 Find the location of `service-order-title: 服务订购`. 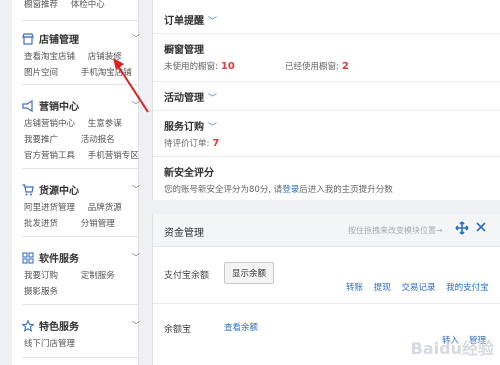

service-order-title: 服务订购 is located at coordinates (184, 127).